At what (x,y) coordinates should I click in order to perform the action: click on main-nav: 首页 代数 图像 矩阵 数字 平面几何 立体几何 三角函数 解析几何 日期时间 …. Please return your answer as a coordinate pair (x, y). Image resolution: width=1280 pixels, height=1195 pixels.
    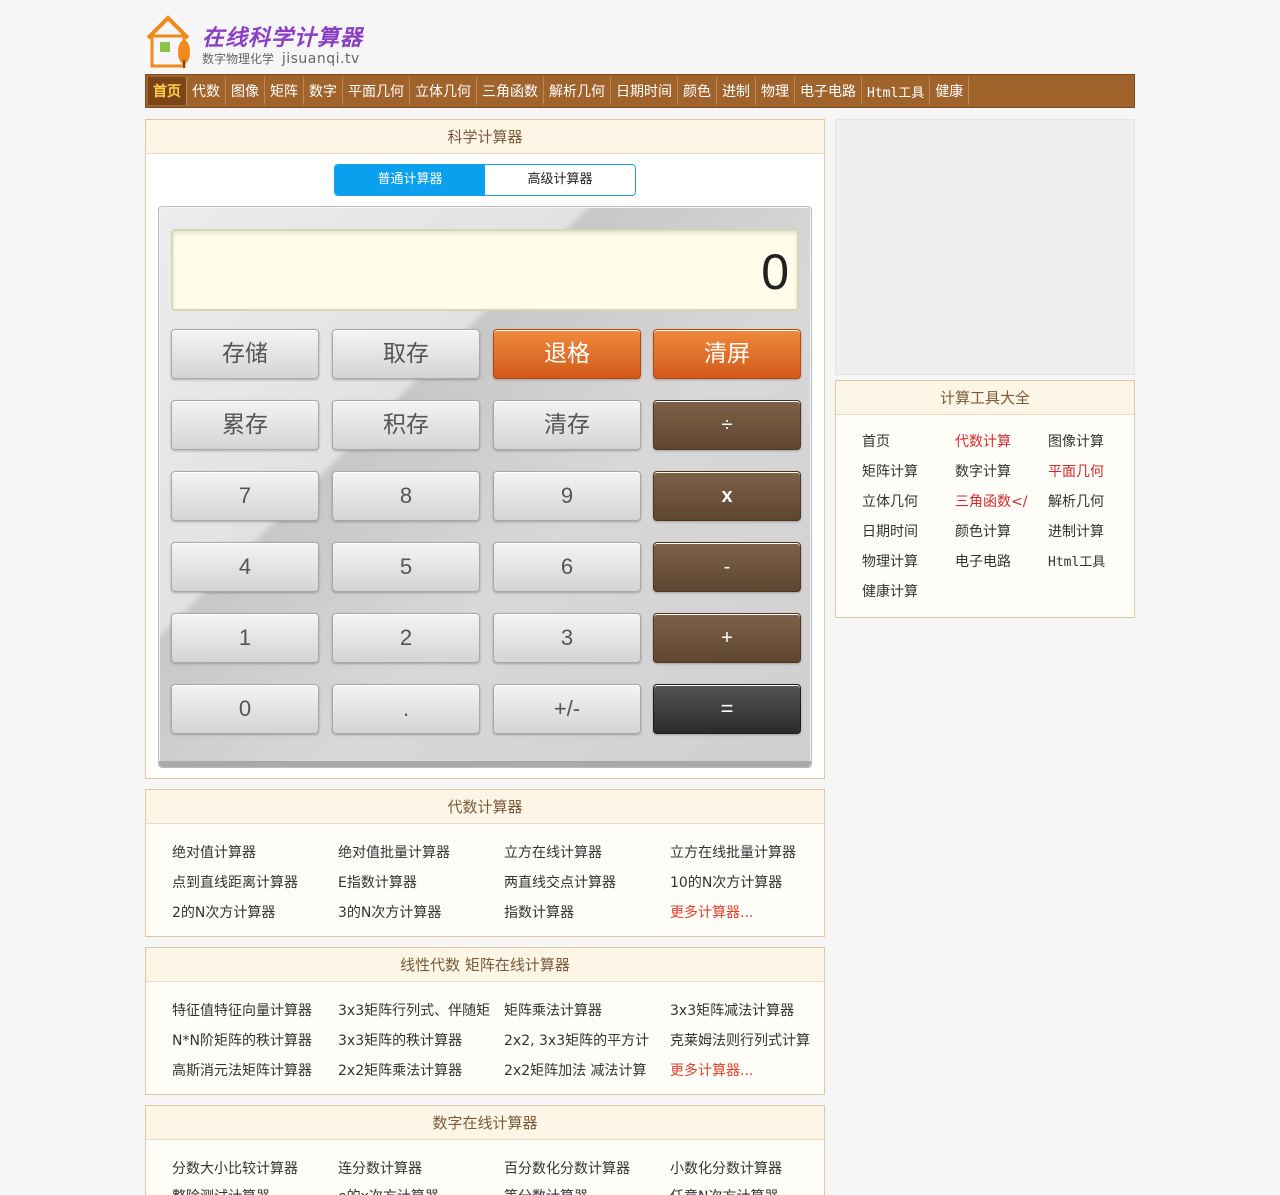
    Looking at the image, I should click on (640, 91).